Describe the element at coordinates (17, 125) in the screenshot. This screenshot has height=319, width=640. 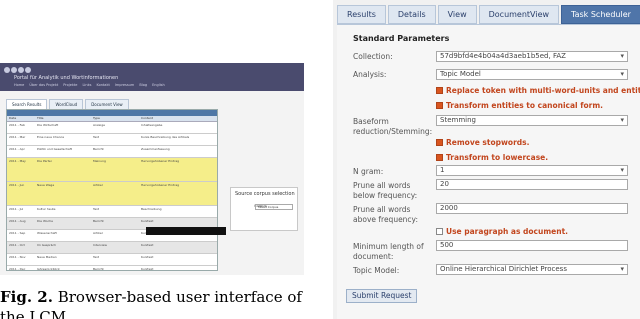
I see `thumbnail-table-cell: 2011 - Feb` at that location.